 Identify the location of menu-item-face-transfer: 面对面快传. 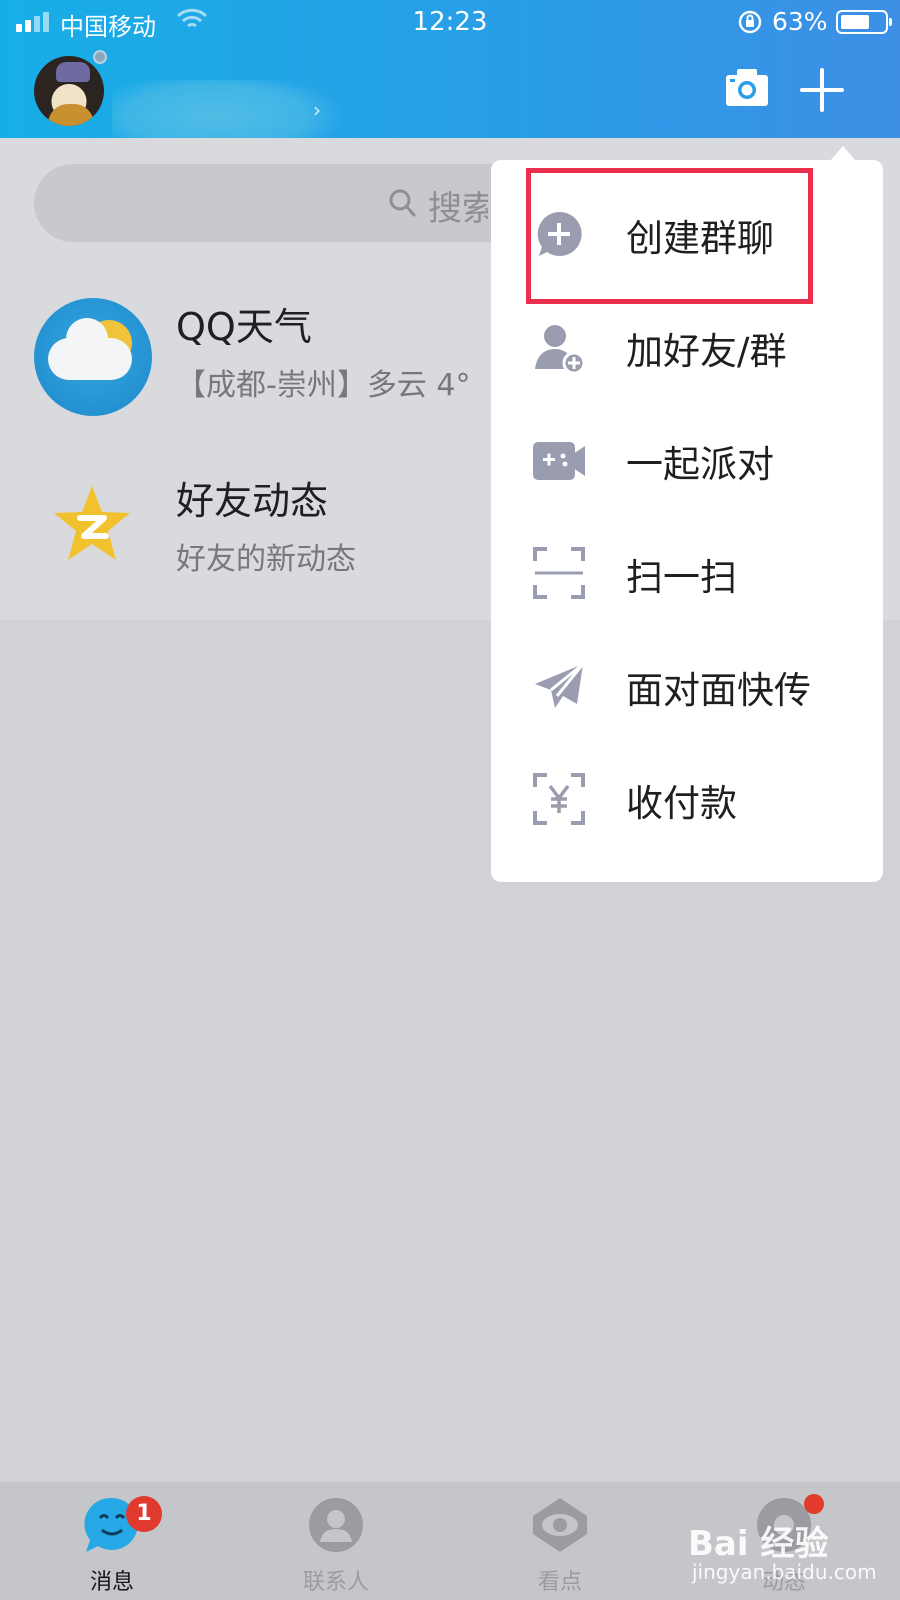
(687, 690).